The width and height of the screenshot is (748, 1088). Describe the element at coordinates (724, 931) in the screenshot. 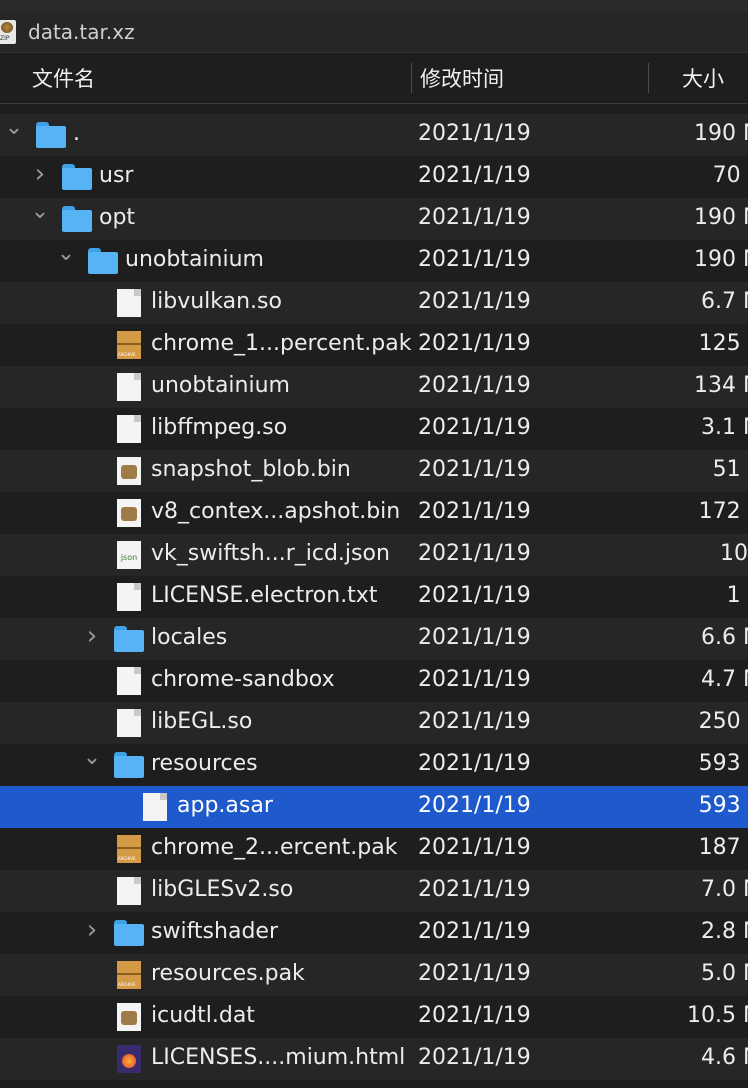

I see `file-size: 2.8 M` at that location.